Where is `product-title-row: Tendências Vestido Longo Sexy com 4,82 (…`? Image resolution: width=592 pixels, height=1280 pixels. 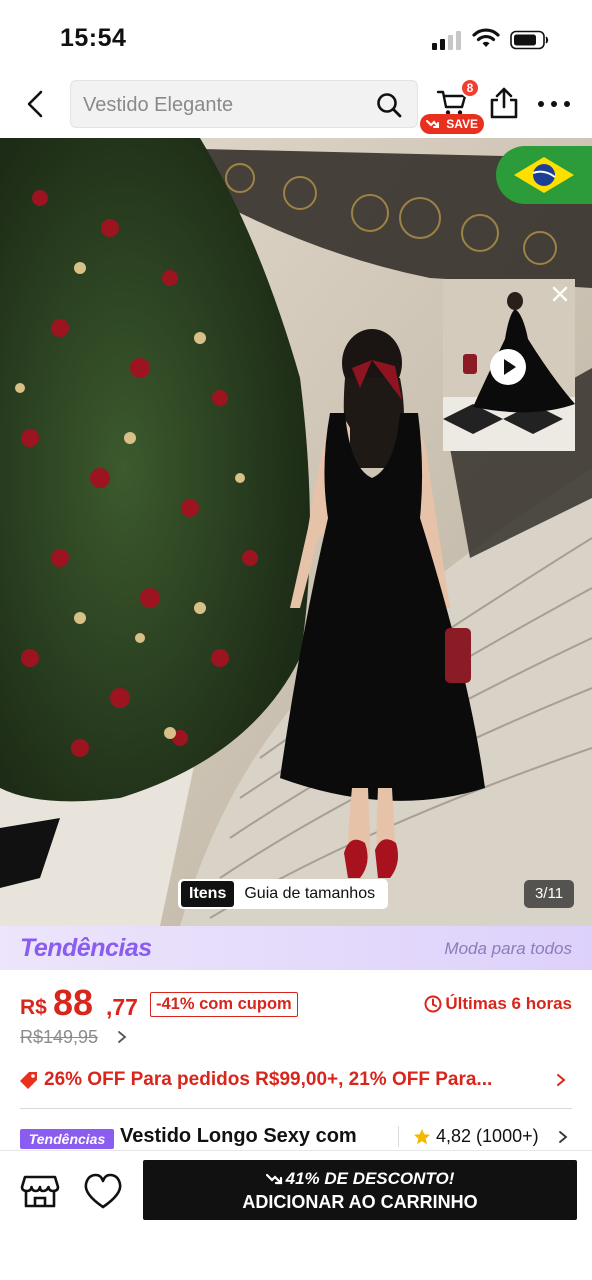 product-title-row: Tendências Vestido Longo Sexy com 4,82 (… is located at coordinates (296, 1135).